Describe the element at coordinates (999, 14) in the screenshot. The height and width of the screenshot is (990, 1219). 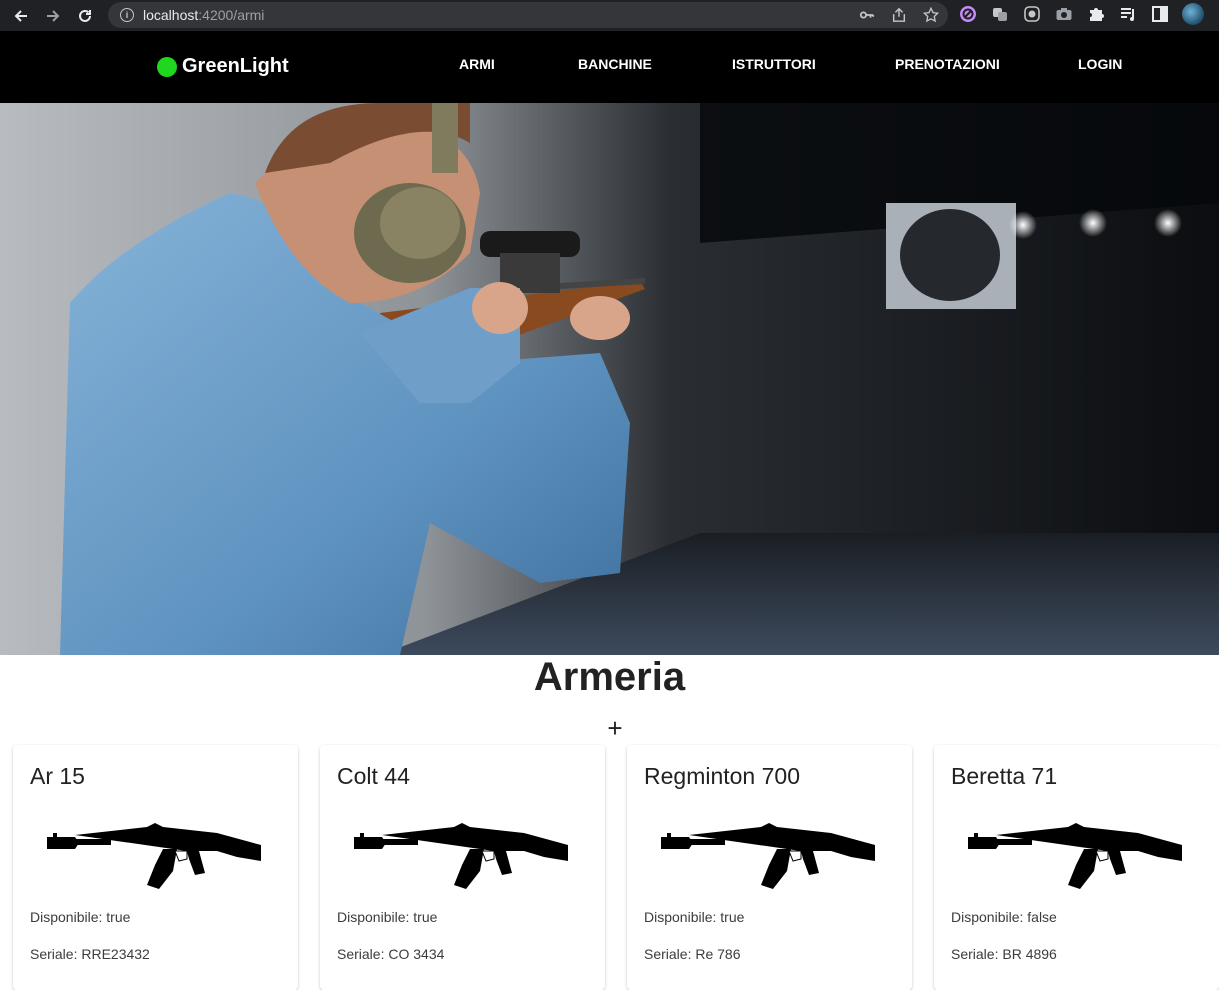
I see `translate-extension-icon` at that location.